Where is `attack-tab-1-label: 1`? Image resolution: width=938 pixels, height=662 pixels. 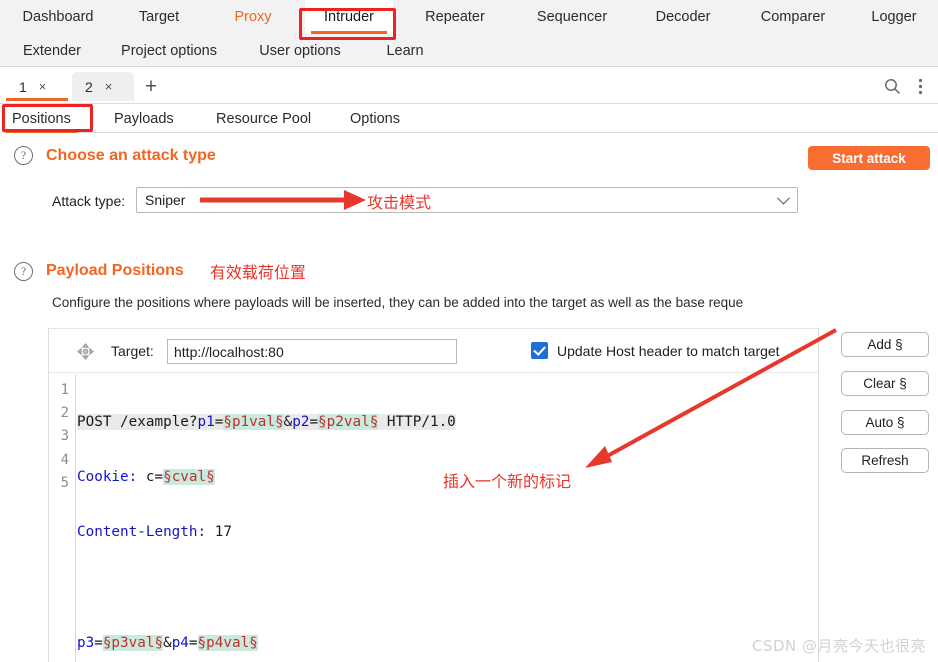 attack-tab-1-label: 1 is located at coordinates (23, 86).